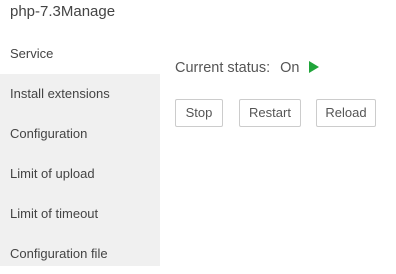  I want to click on sidebar-item-limit-of-upload: Limit of upload, so click(80, 174).